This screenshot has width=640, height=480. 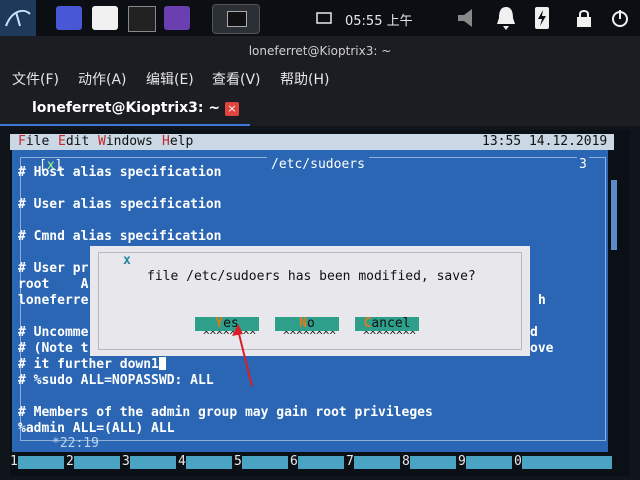 I want to click on notification-bell-icon, so click(x=506, y=18).